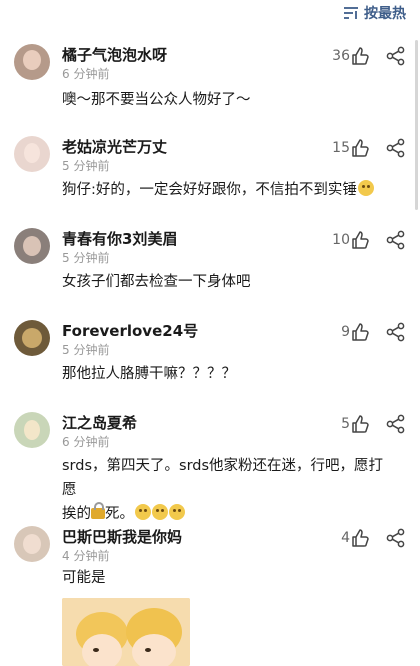 Image resolution: width=420 pixels, height=666 pixels. Describe the element at coordinates (156, 100) in the screenshot. I see `comment-text: 噢～那不要当公众人物好了～` at that location.